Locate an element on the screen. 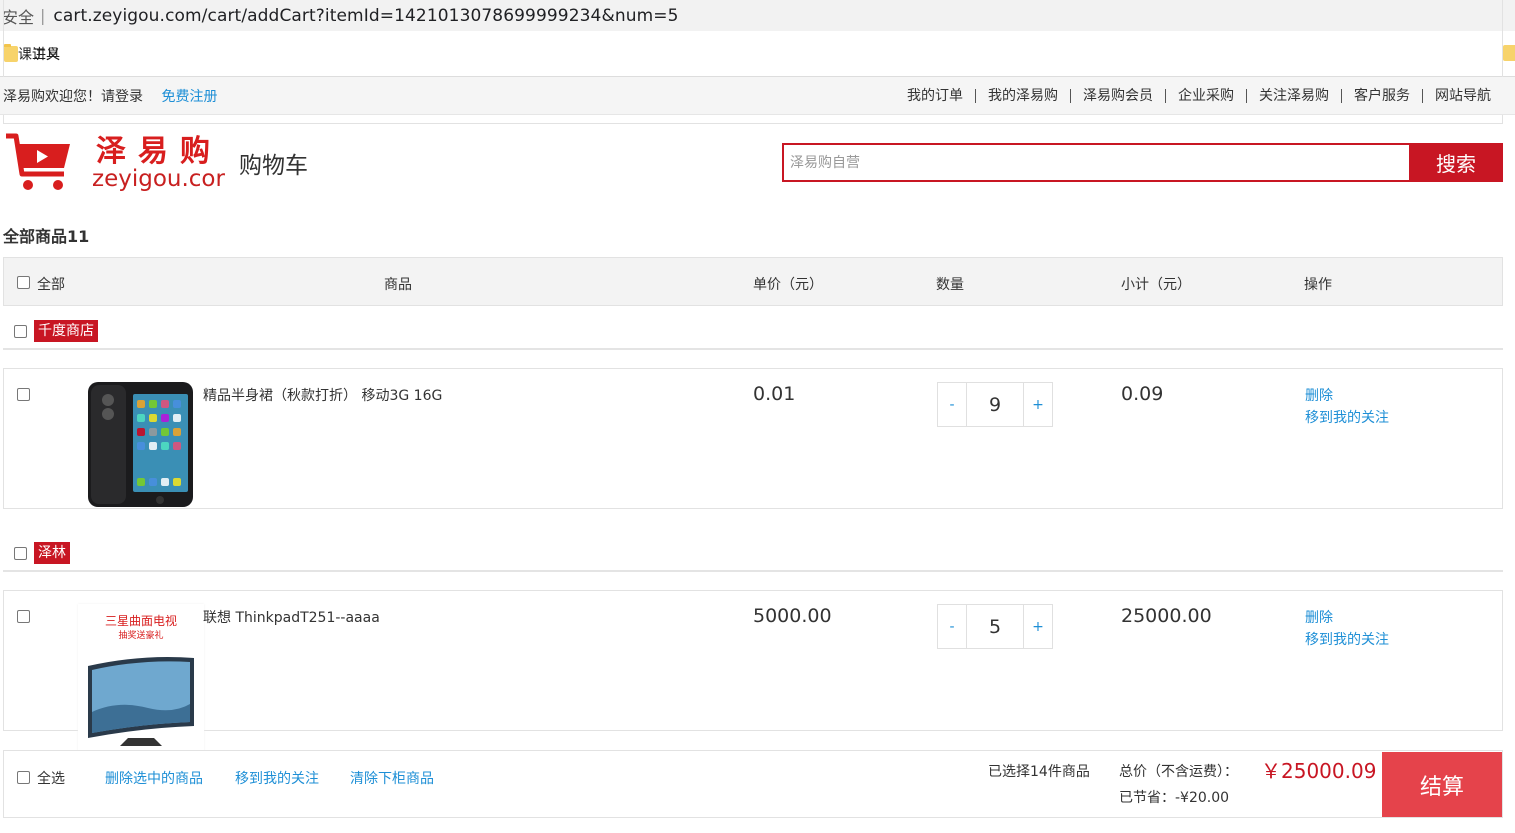 The image size is (1515, 833). top-nav-links: 我的订单 我的泽易购 泽易购会员 企业采购 关注泽易购 客户服务 网站导航 is located at coordinates (1199, 95).